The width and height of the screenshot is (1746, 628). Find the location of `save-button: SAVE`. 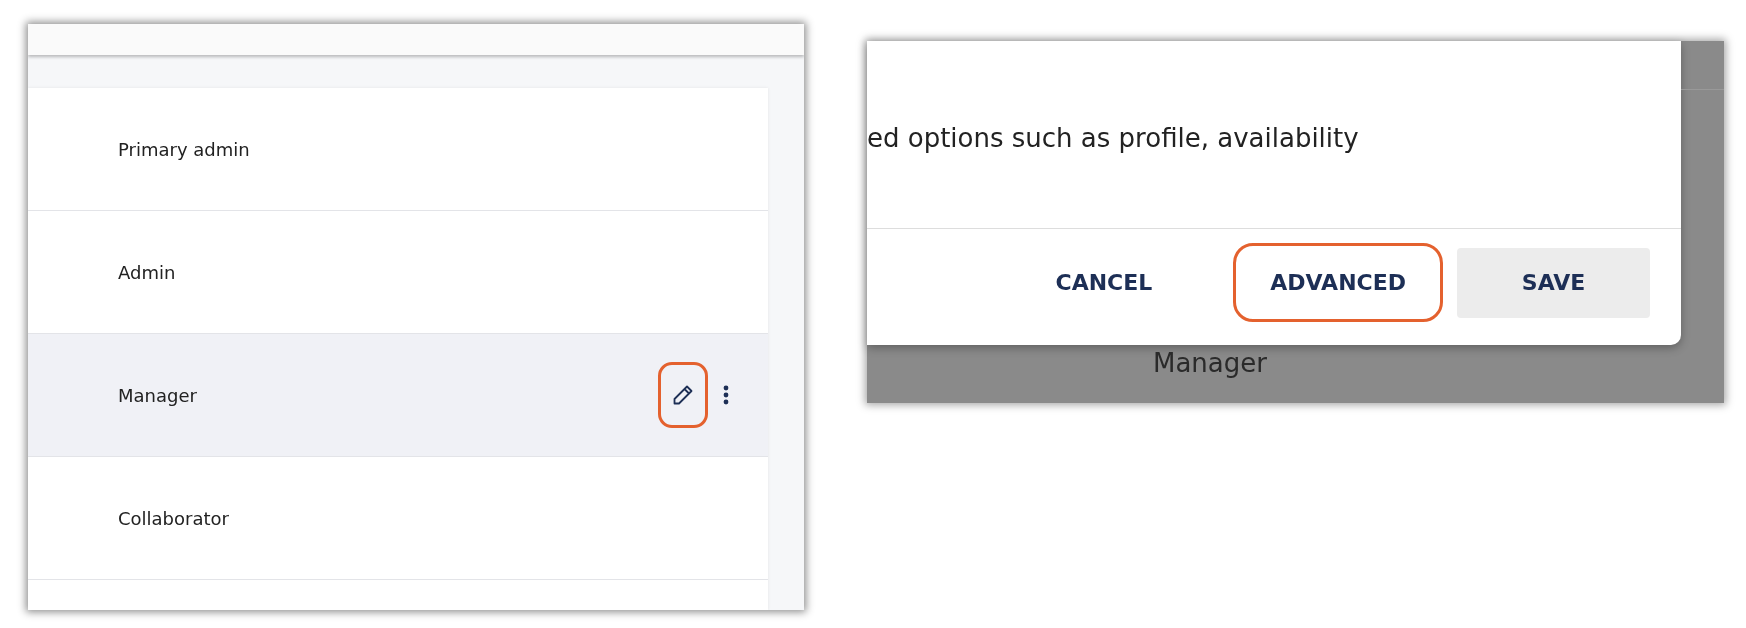

save-button: SAVE is located at coordinates (1553, 282).